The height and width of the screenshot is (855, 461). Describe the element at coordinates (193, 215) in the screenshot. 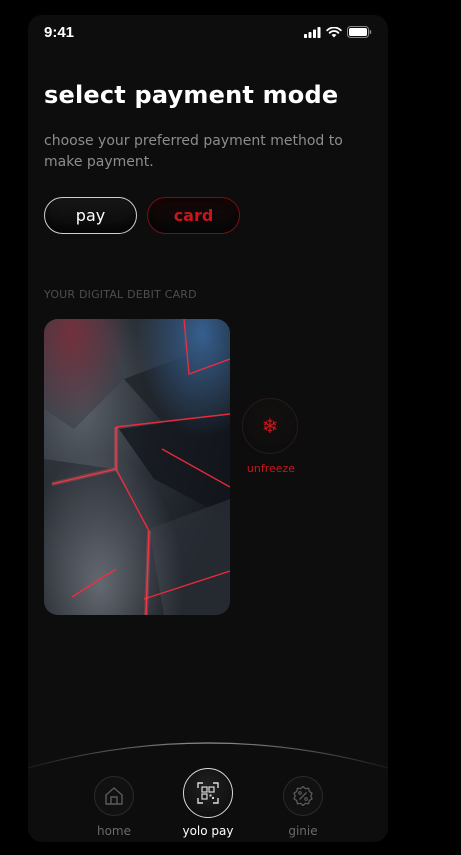

I see `card-mode-button: card` at that location.